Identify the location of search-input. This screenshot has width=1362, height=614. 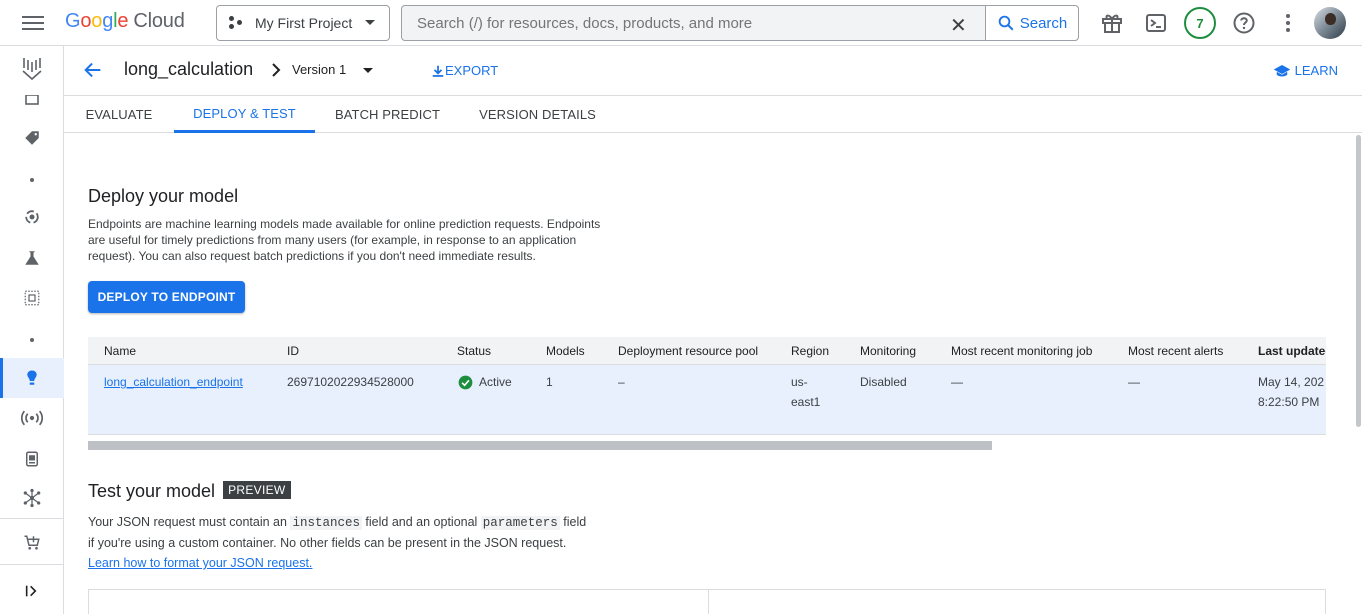
(677, 23).